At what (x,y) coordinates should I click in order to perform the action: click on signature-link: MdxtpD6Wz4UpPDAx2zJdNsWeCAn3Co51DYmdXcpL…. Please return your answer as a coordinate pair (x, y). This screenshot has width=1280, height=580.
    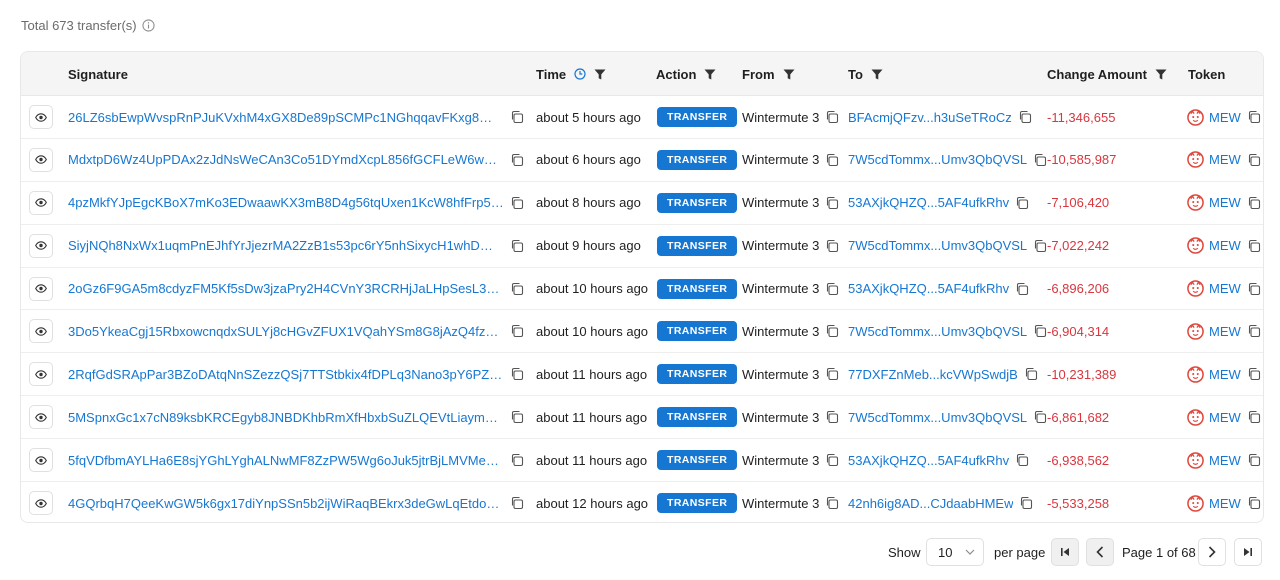
    Looking at the image, I should click on (286, 159).